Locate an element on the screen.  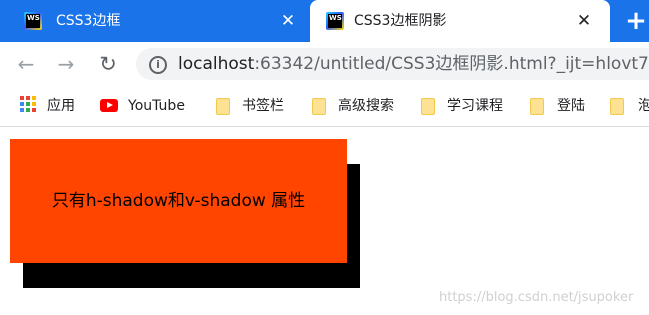
bookmark-folder-advanced-search: 高级搜索 is located at coordinates (355, 106).